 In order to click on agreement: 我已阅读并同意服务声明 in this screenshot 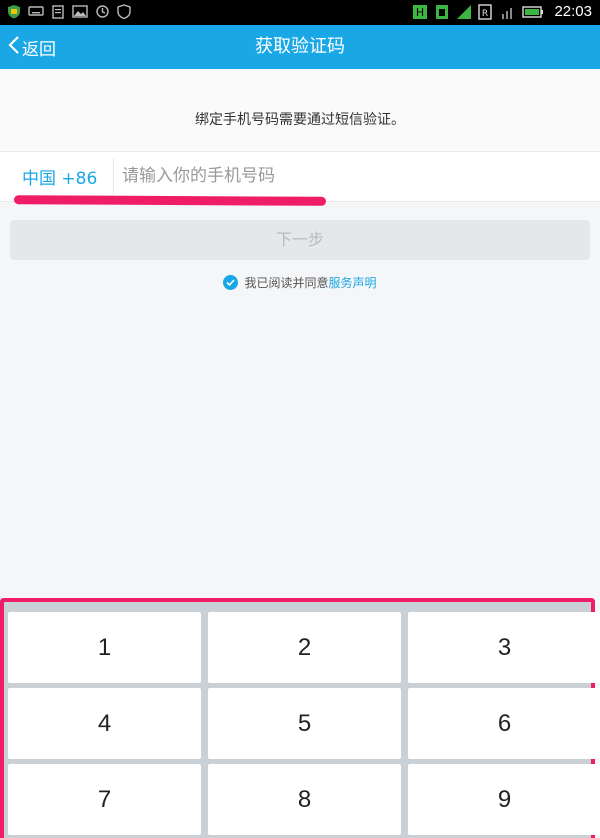, I will do `click(300, 282)`.